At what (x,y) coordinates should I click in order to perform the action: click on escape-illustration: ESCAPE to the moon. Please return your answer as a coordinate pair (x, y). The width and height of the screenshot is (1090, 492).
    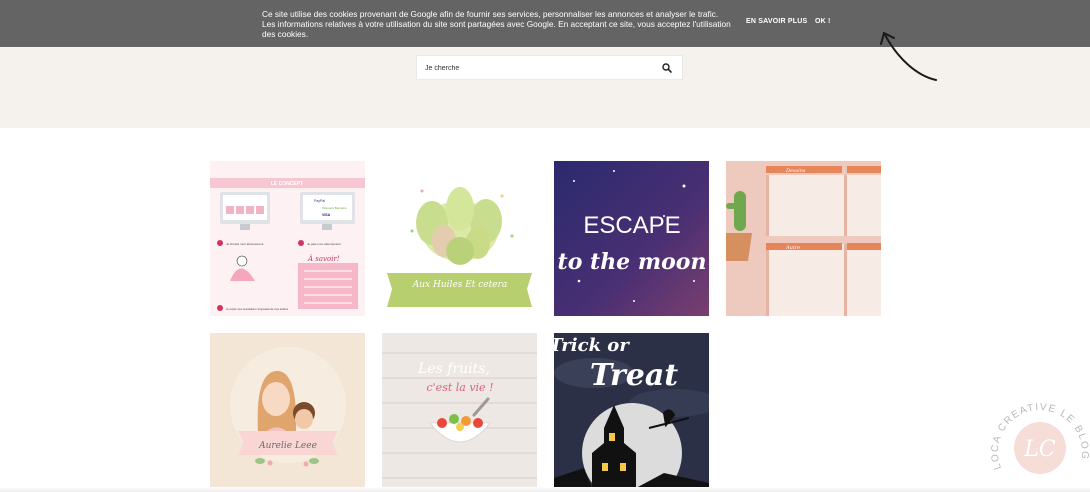
    Looking at the image, I should click on (631, 238).